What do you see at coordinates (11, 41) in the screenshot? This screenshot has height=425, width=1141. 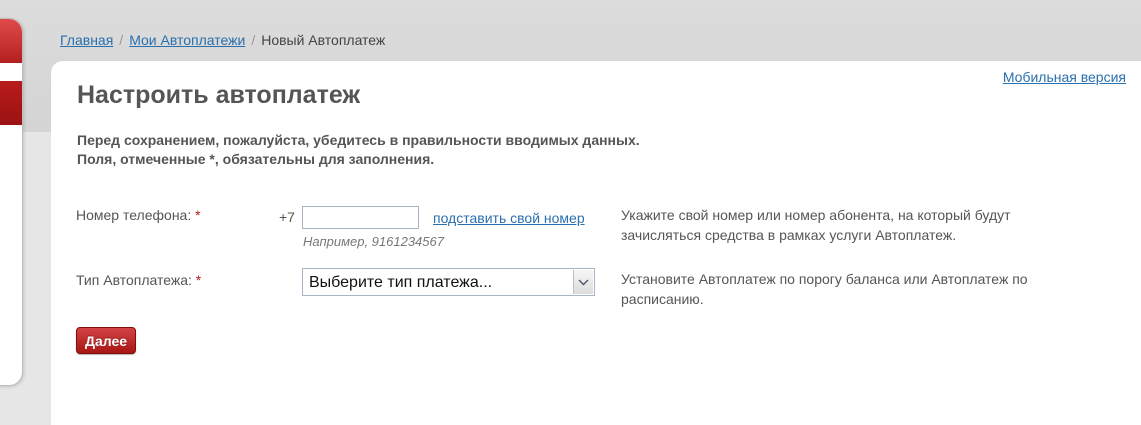 I see `side-menu-red-header` at bounding box center [11, 41].